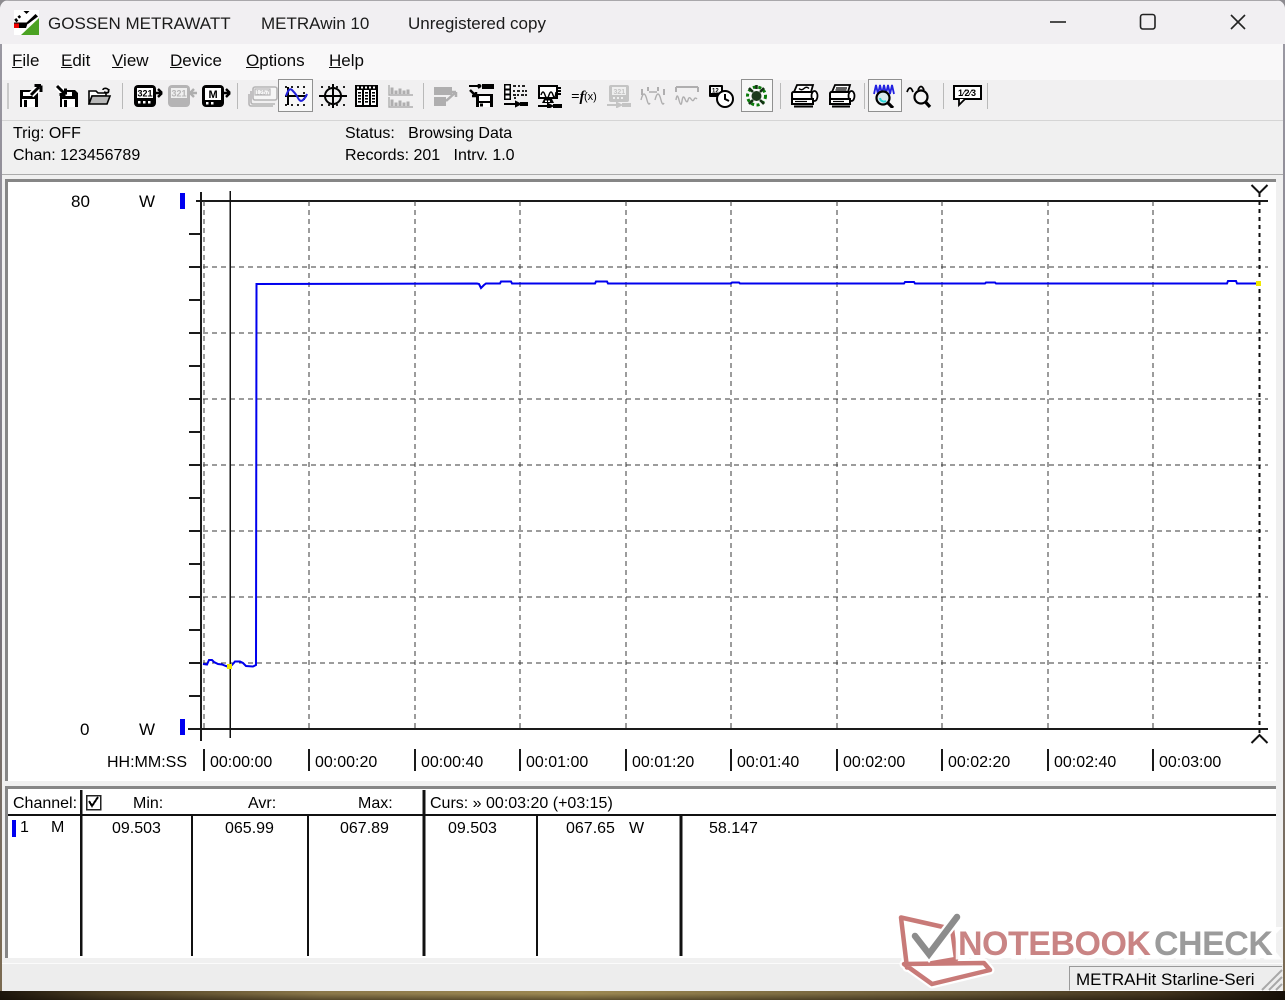  I want to click on svg-text: CHECK, so click(1213, 944).